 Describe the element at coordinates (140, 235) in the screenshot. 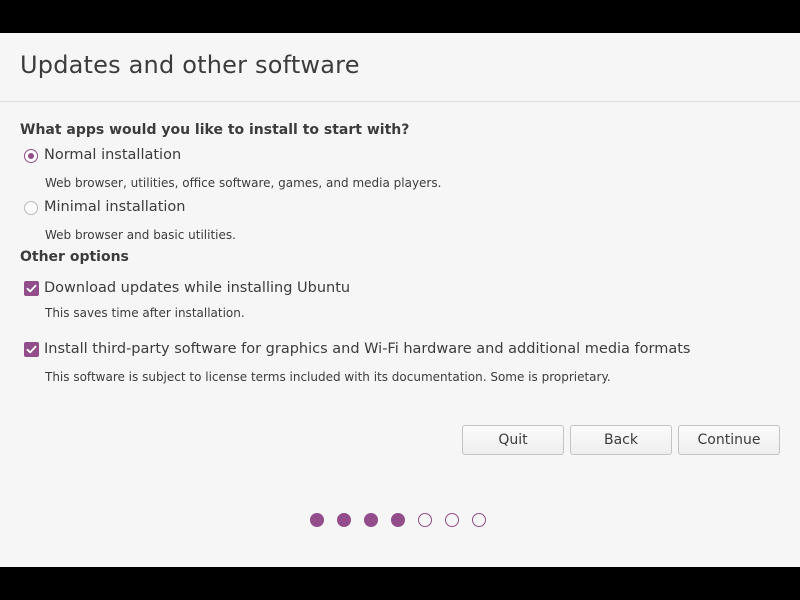

I see `minimal-installation-description: Web browser and basic utilities.` at that location.